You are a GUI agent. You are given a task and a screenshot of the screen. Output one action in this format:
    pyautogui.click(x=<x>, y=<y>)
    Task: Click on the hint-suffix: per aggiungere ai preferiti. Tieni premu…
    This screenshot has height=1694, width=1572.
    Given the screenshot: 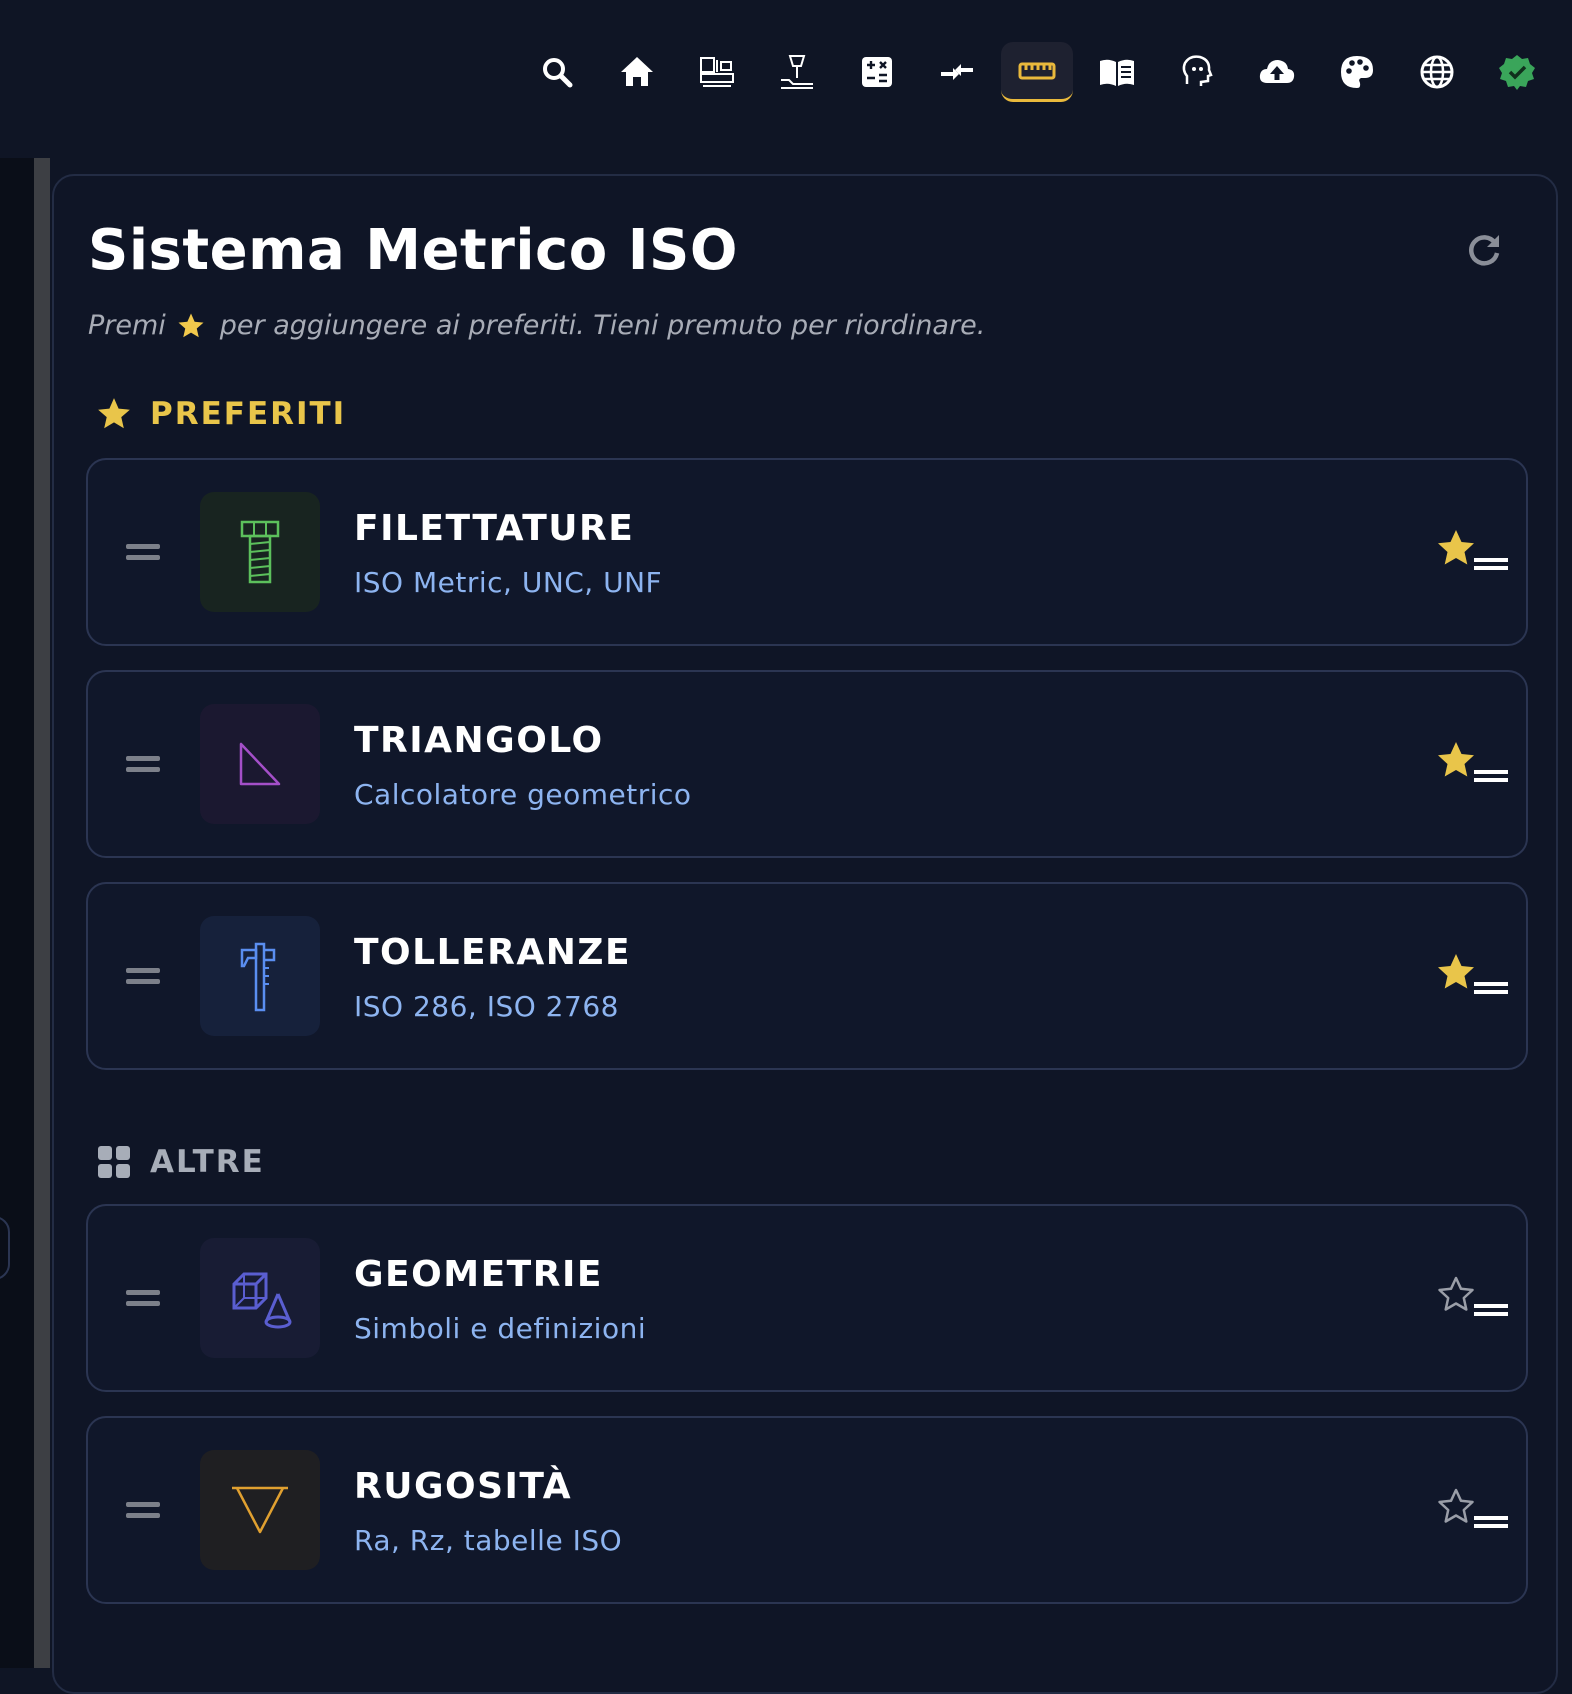 What is the action you would take?
    pyautogui.click(x=602, y=325)
    